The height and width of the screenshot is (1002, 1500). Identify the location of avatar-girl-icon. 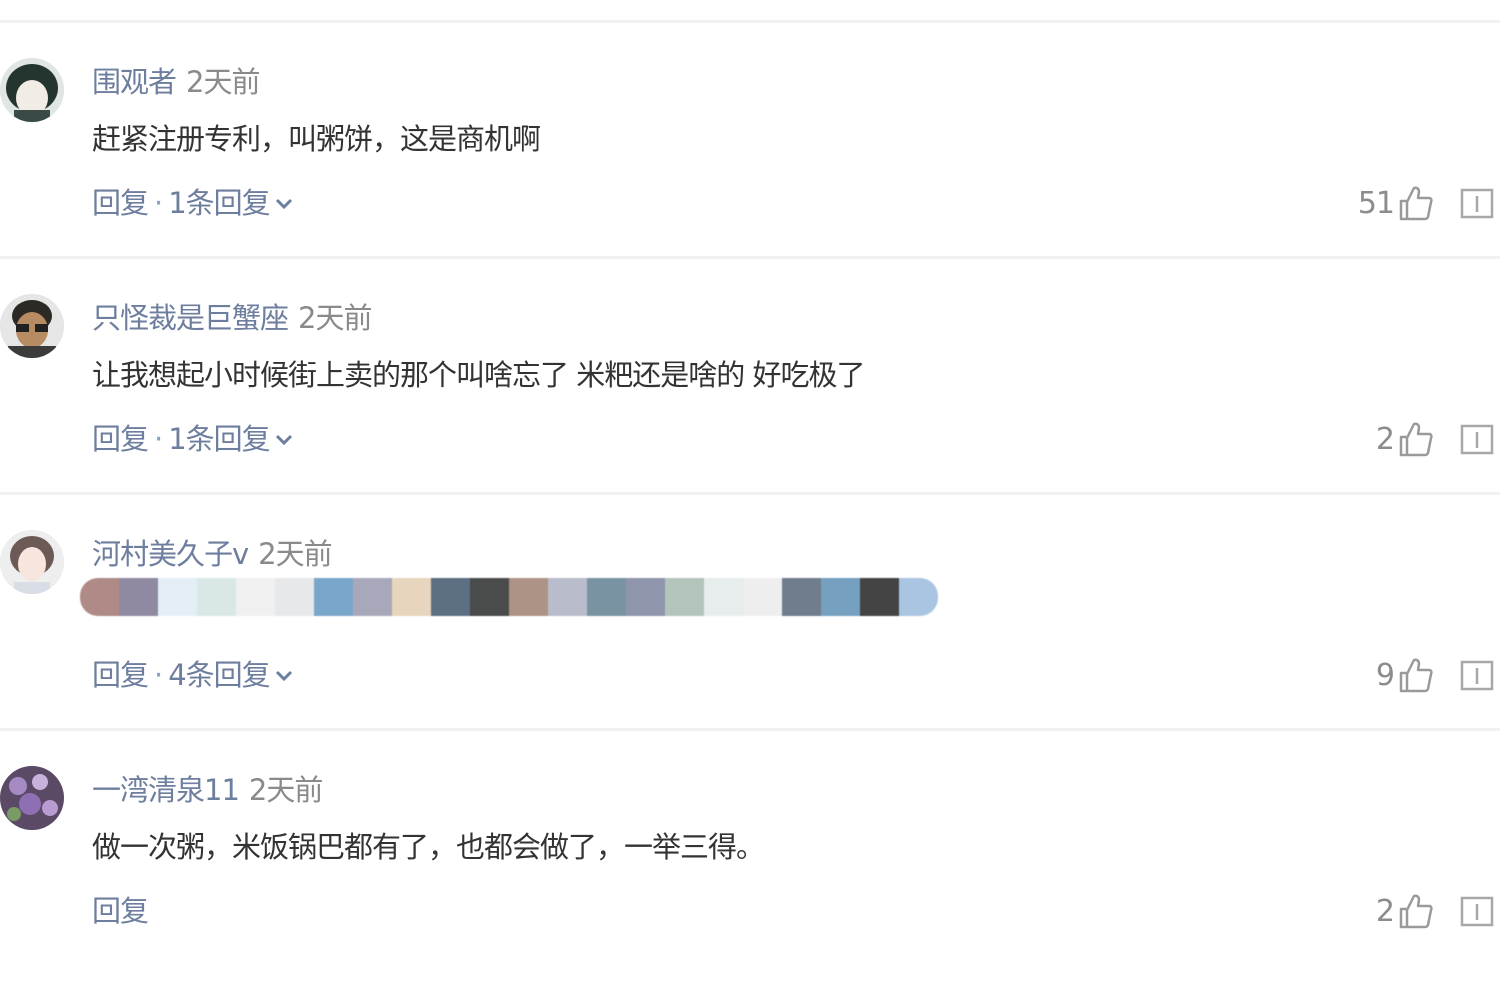
(32, 562).